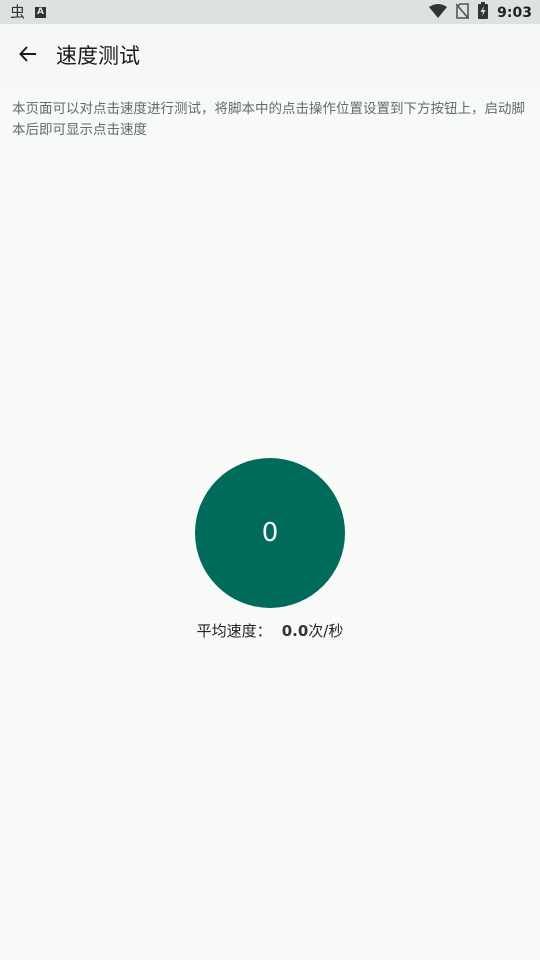  I want to click on status-bar-right: 9:03, so click(480, 12).